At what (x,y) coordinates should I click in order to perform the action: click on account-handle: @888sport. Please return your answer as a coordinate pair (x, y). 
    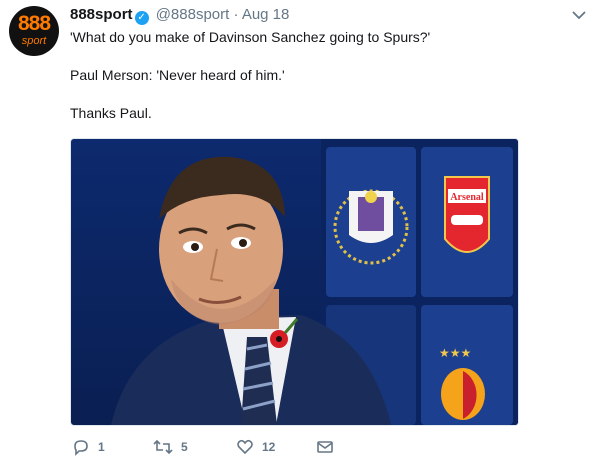
    Looking at the image, I should click on (193, 14).